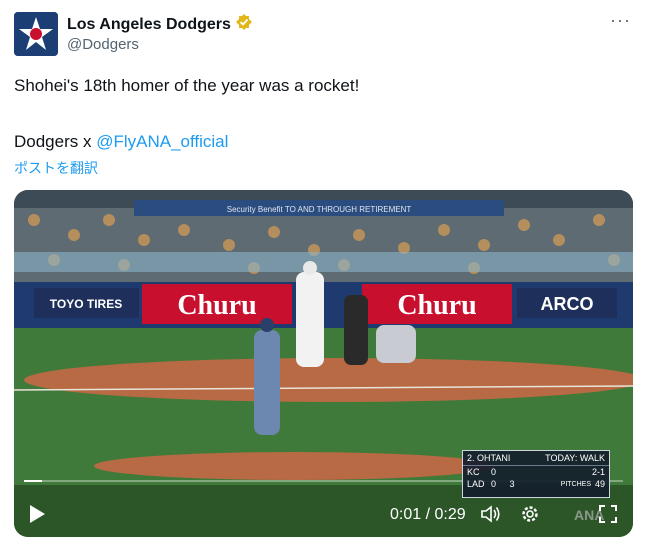 The height and width of the screenshot is (551, 645). I want to click on display-name: Los Angeles Dodgers, so click(160, 24).